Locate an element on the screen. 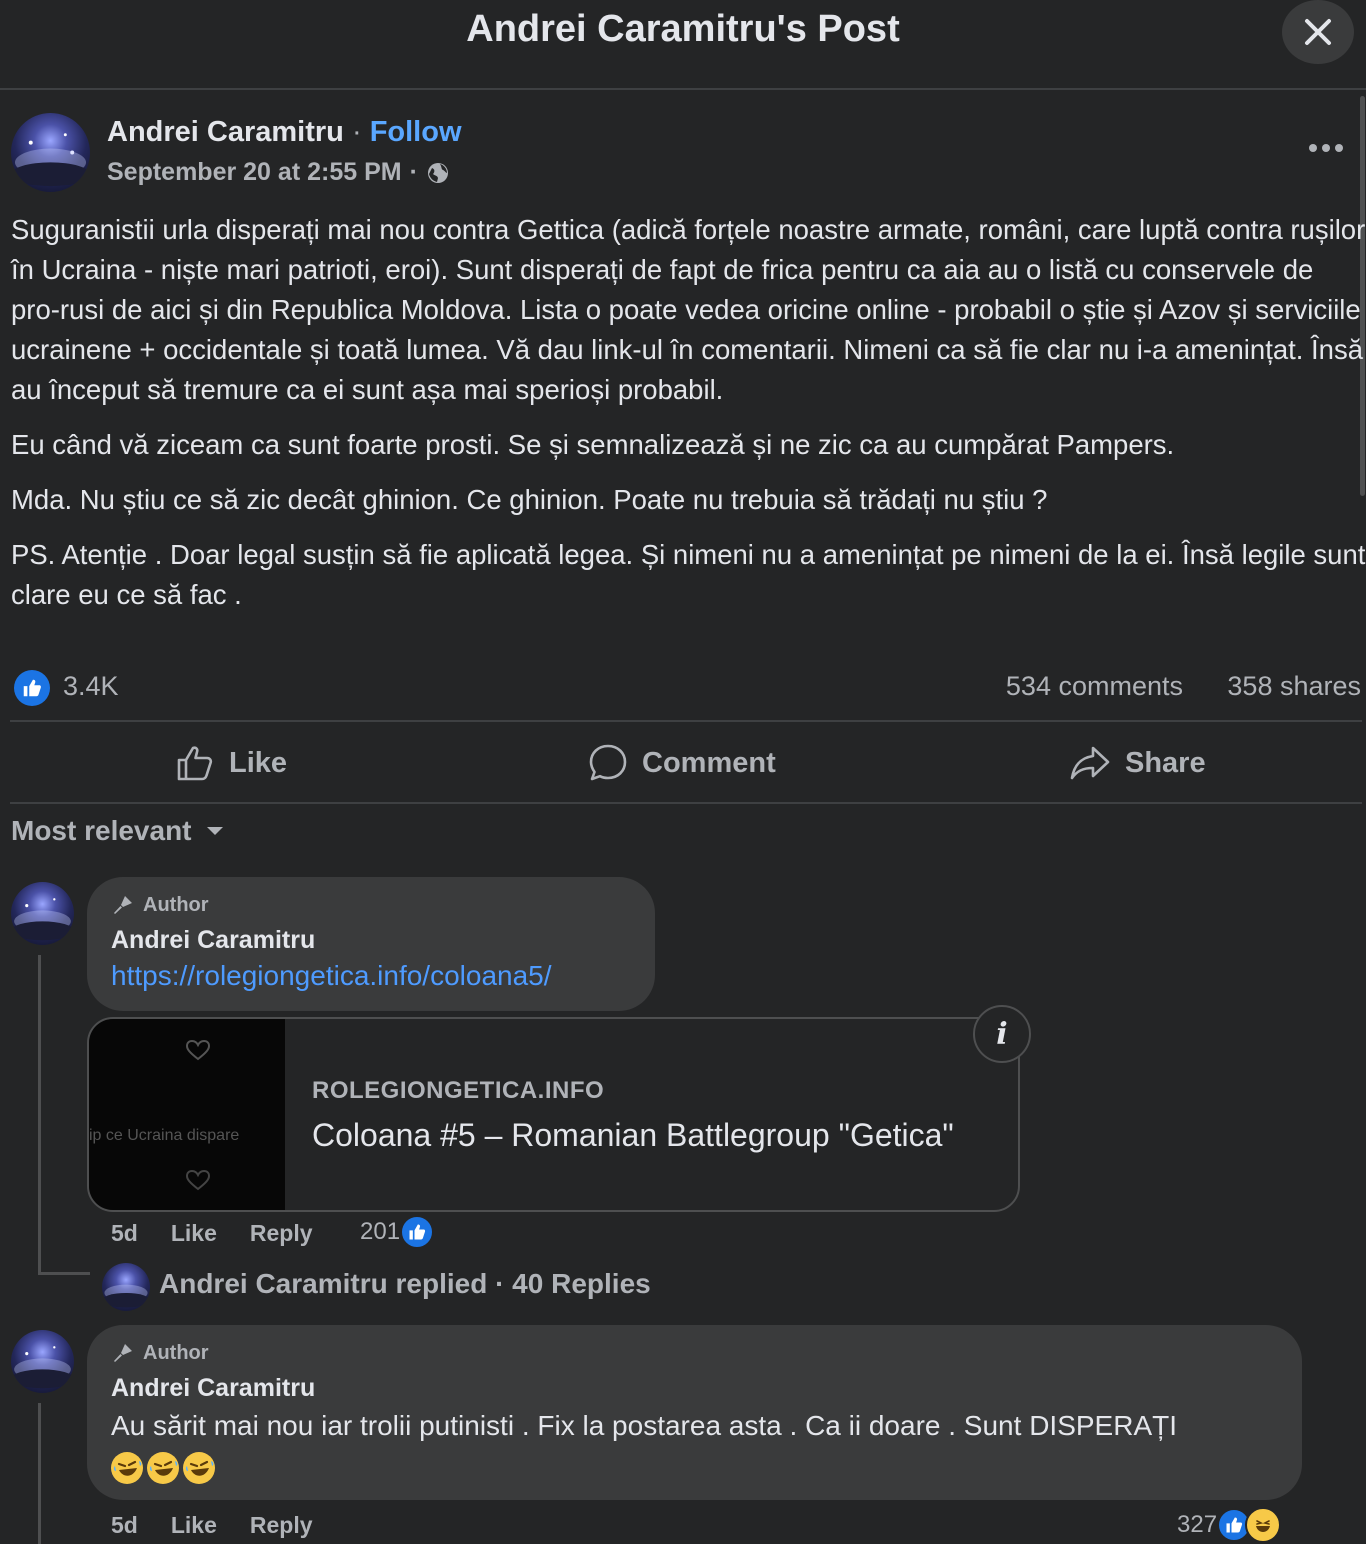 The width and height of the screenshot is (1366, 1544). reaction-count-text: 327 is located at coordinates (1197, 1524).